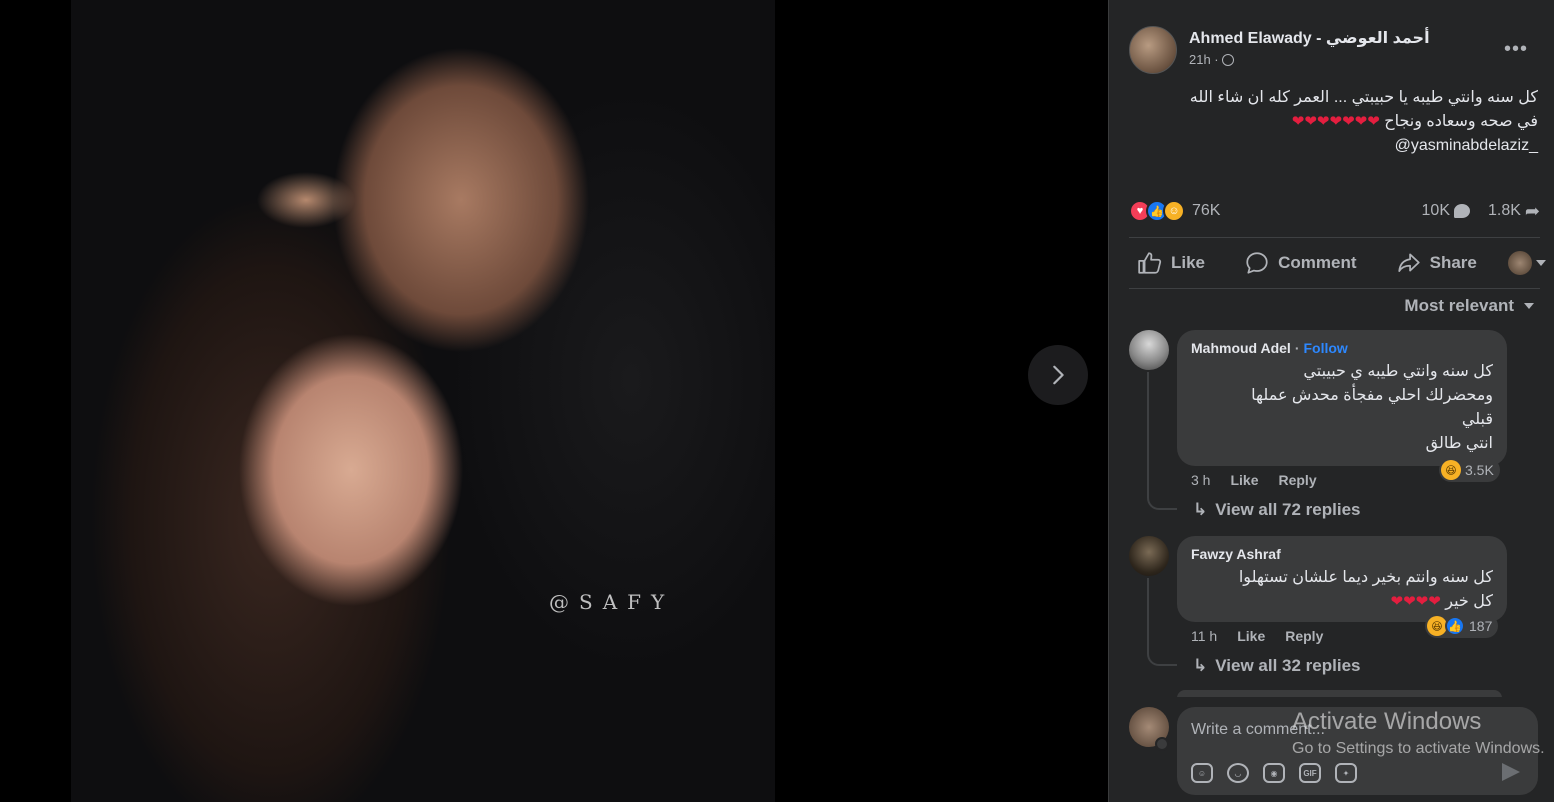 The image size is (1554, 802). I want to click on like-reaction-icon: 👍, so click(1455, 626).